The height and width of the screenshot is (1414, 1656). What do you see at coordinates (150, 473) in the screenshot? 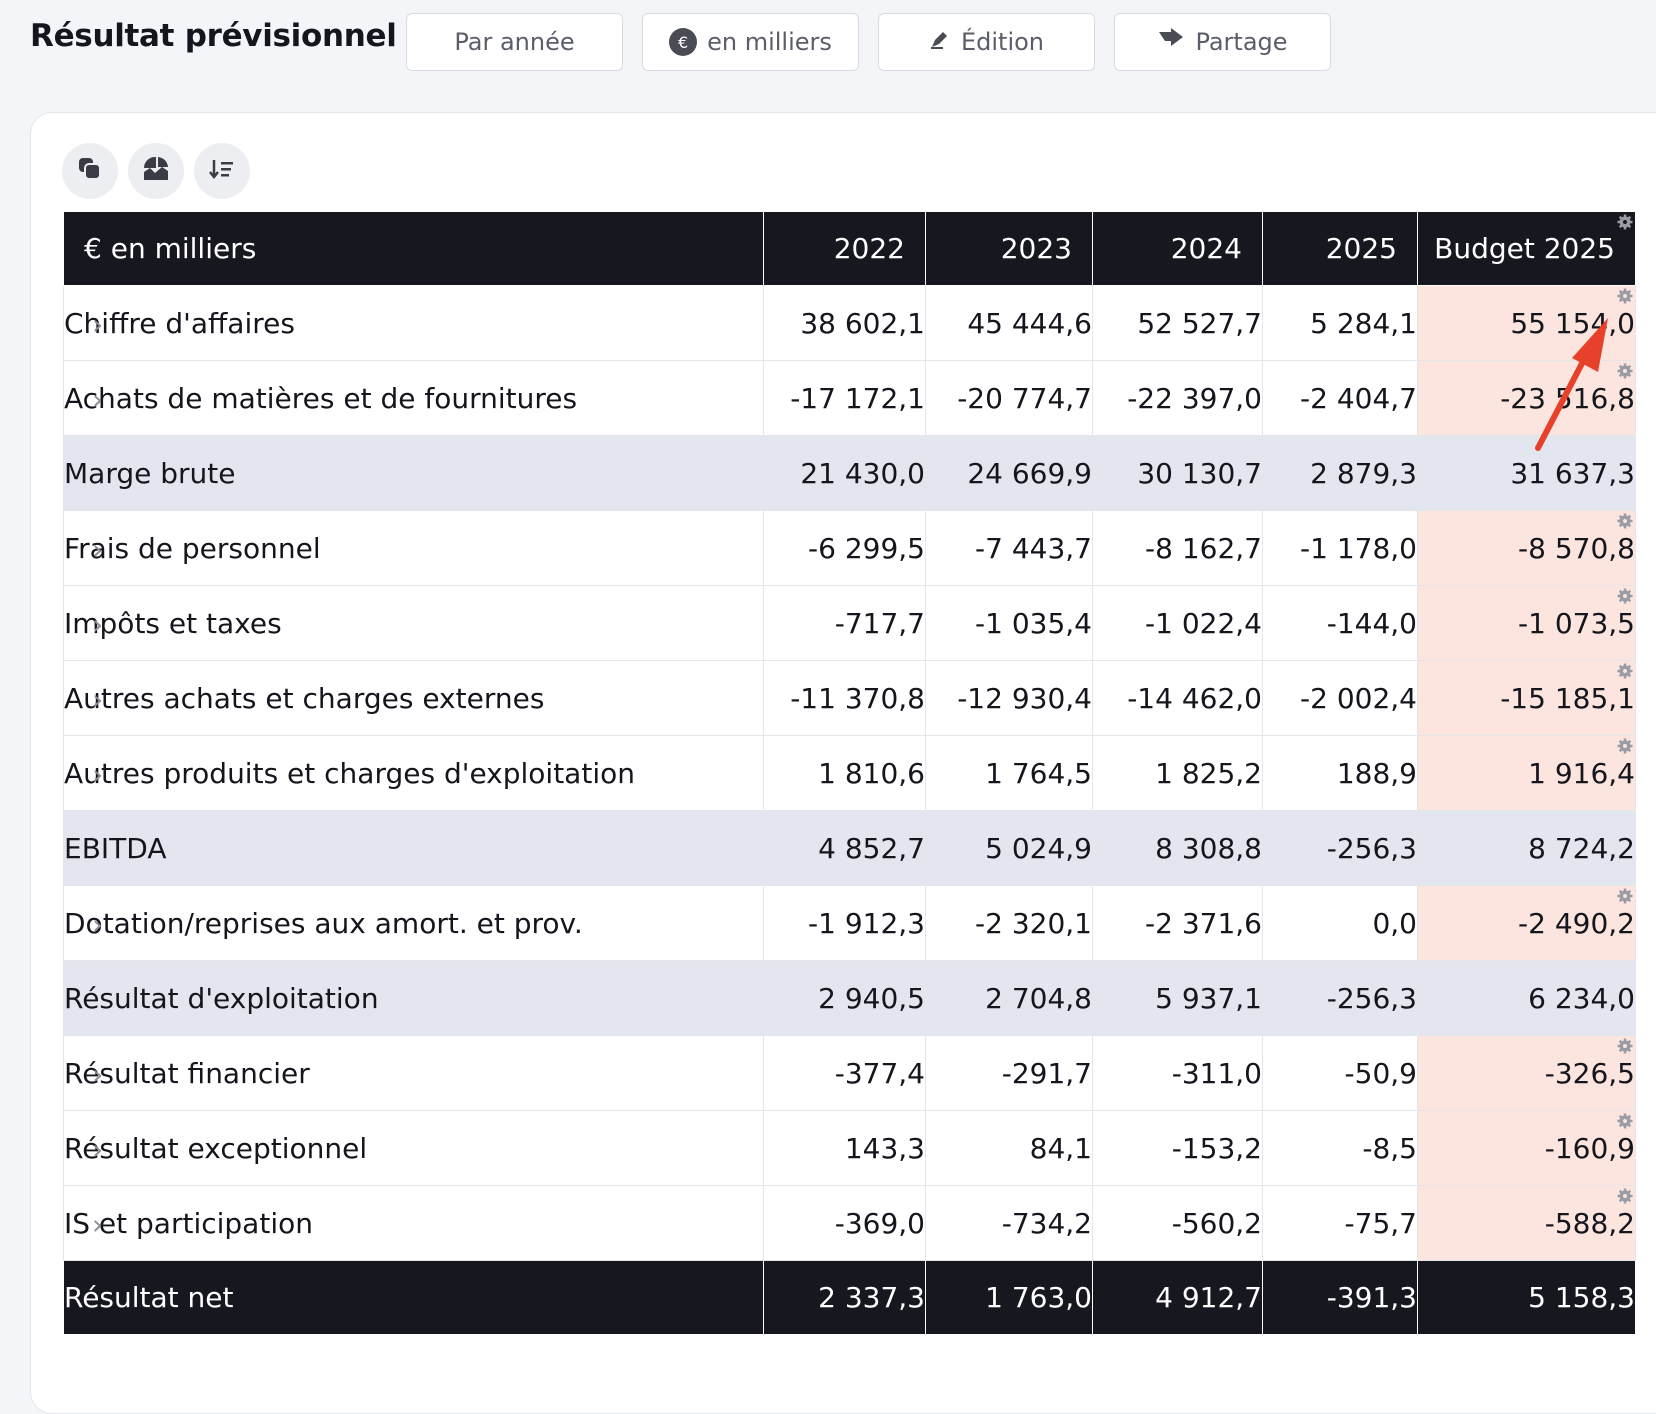
I see `row-label: Marge brute` at bounding box center [150, 473].